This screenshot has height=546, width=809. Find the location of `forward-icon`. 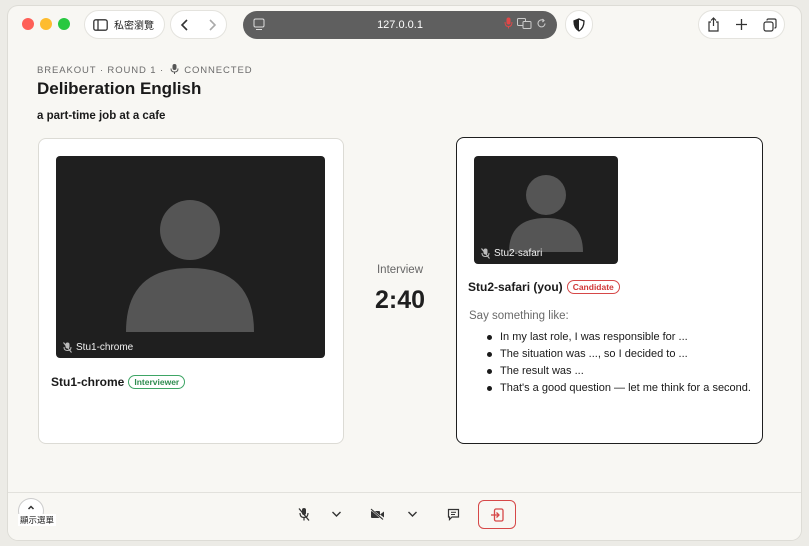

forward-icon is located at coordinates (212, 24).